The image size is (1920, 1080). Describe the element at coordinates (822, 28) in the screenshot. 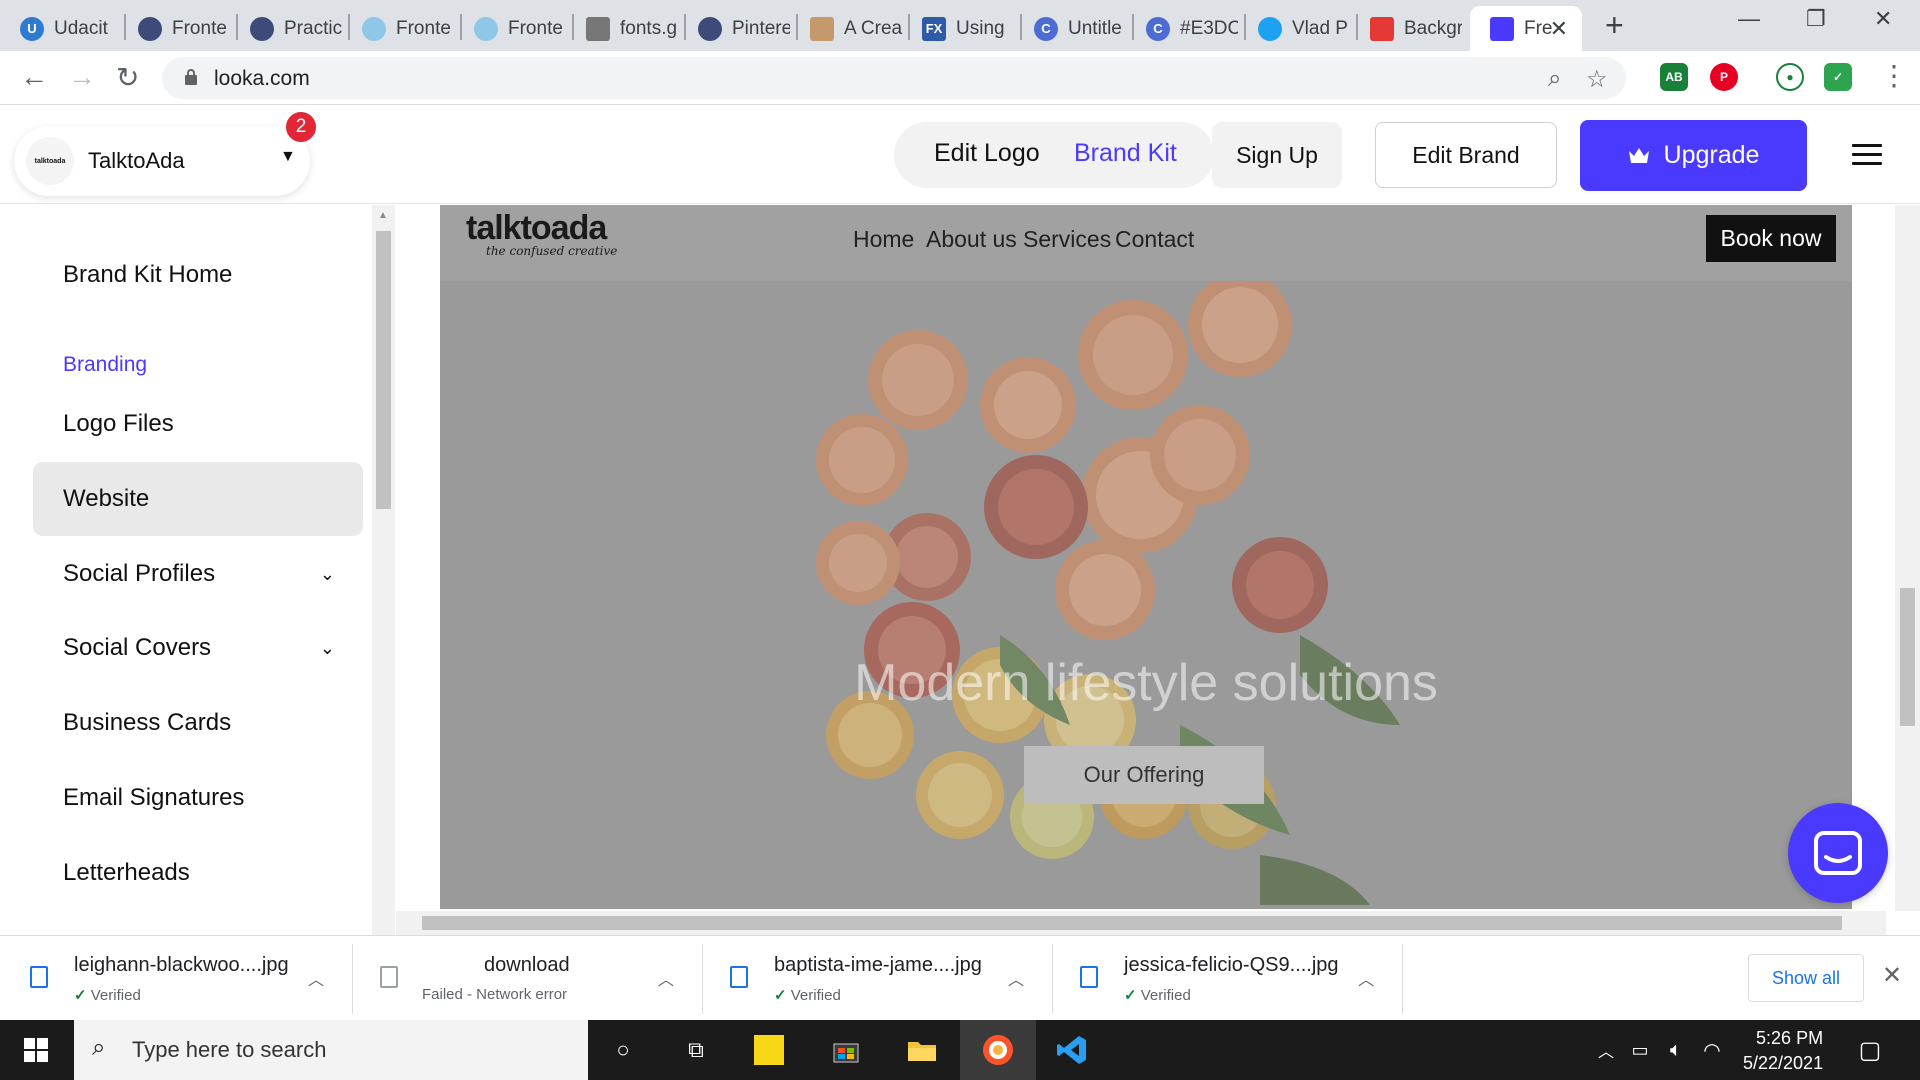

I see `article-icon` at that location.